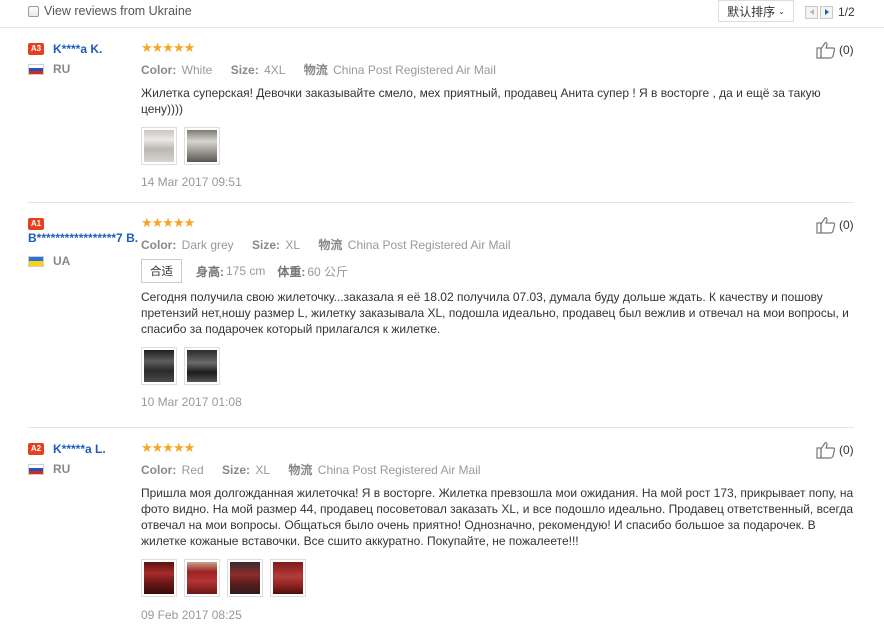 This screenshot has width=884, height=625. What do you see at coordinates (118, 11) in the screenshot?
I see `ukraine-filter-label: View reviews from Ukraine` at bounding box center [118, 11].